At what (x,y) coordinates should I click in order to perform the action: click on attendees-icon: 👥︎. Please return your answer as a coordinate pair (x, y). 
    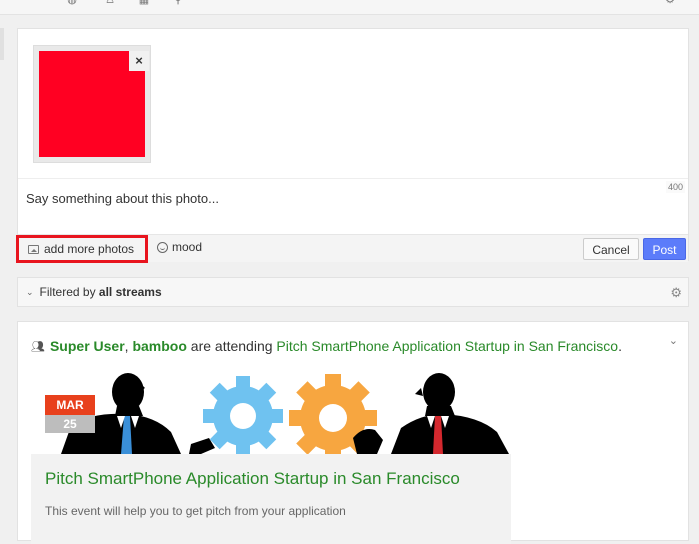
    Looking at the image, I should click on (38, 346).